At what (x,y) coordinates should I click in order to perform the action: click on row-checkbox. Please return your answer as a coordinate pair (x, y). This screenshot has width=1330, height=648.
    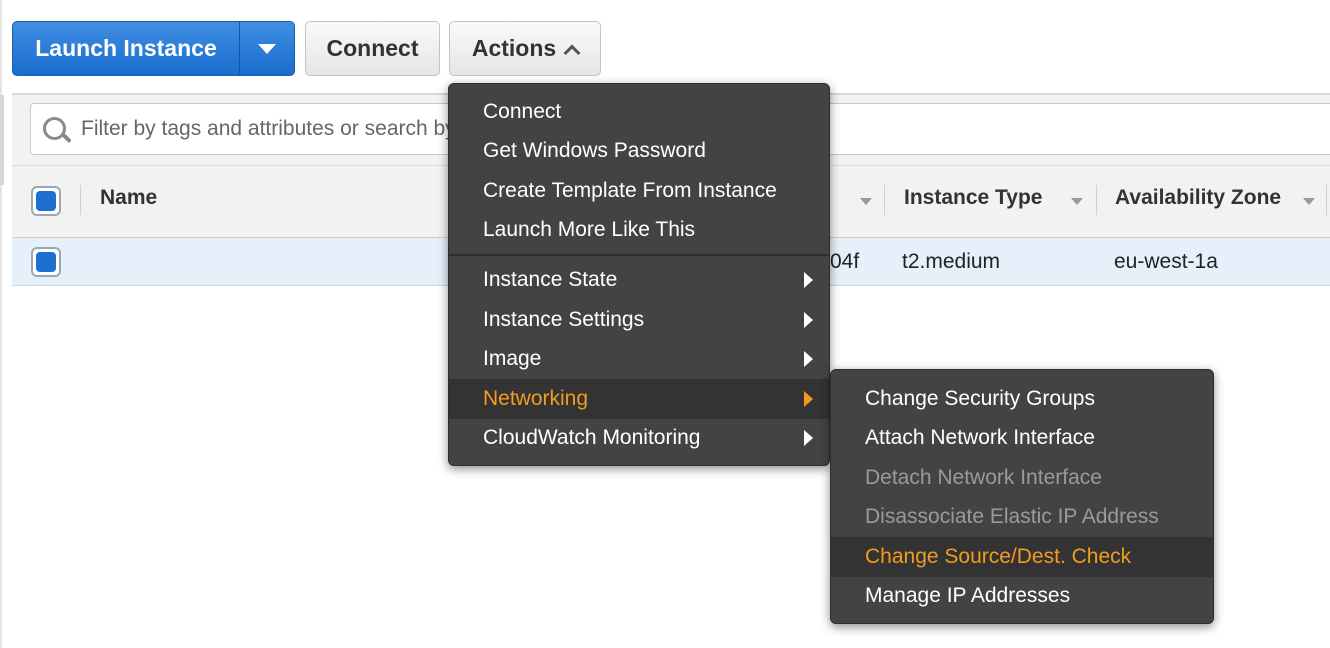
    Looking at the image, I should click on (46, 262).